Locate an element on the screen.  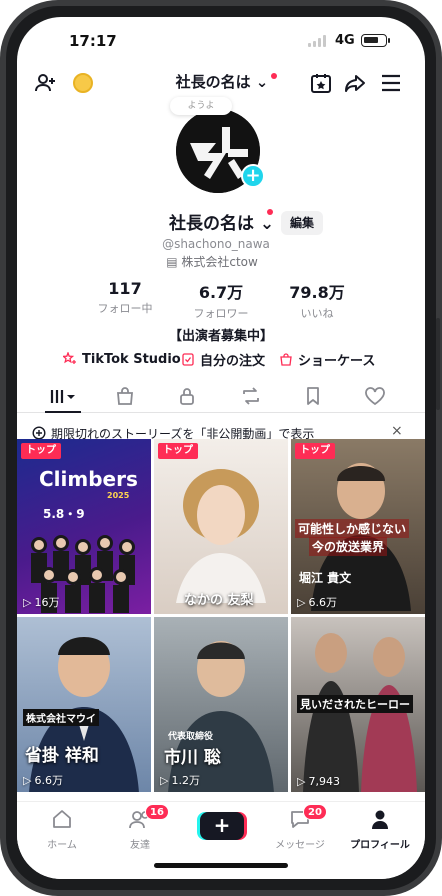
video-tile: 可能性しか感じない 今の放送業界 堀江 貴文 トップ ▷ 6.6万 is located at coordinates (358, 526).